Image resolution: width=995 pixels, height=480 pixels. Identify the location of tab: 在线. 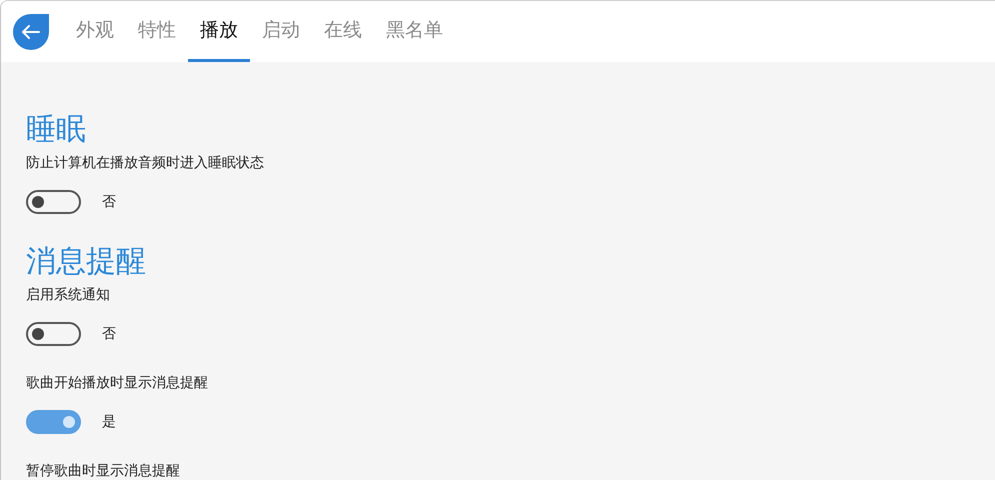
(343, 31).